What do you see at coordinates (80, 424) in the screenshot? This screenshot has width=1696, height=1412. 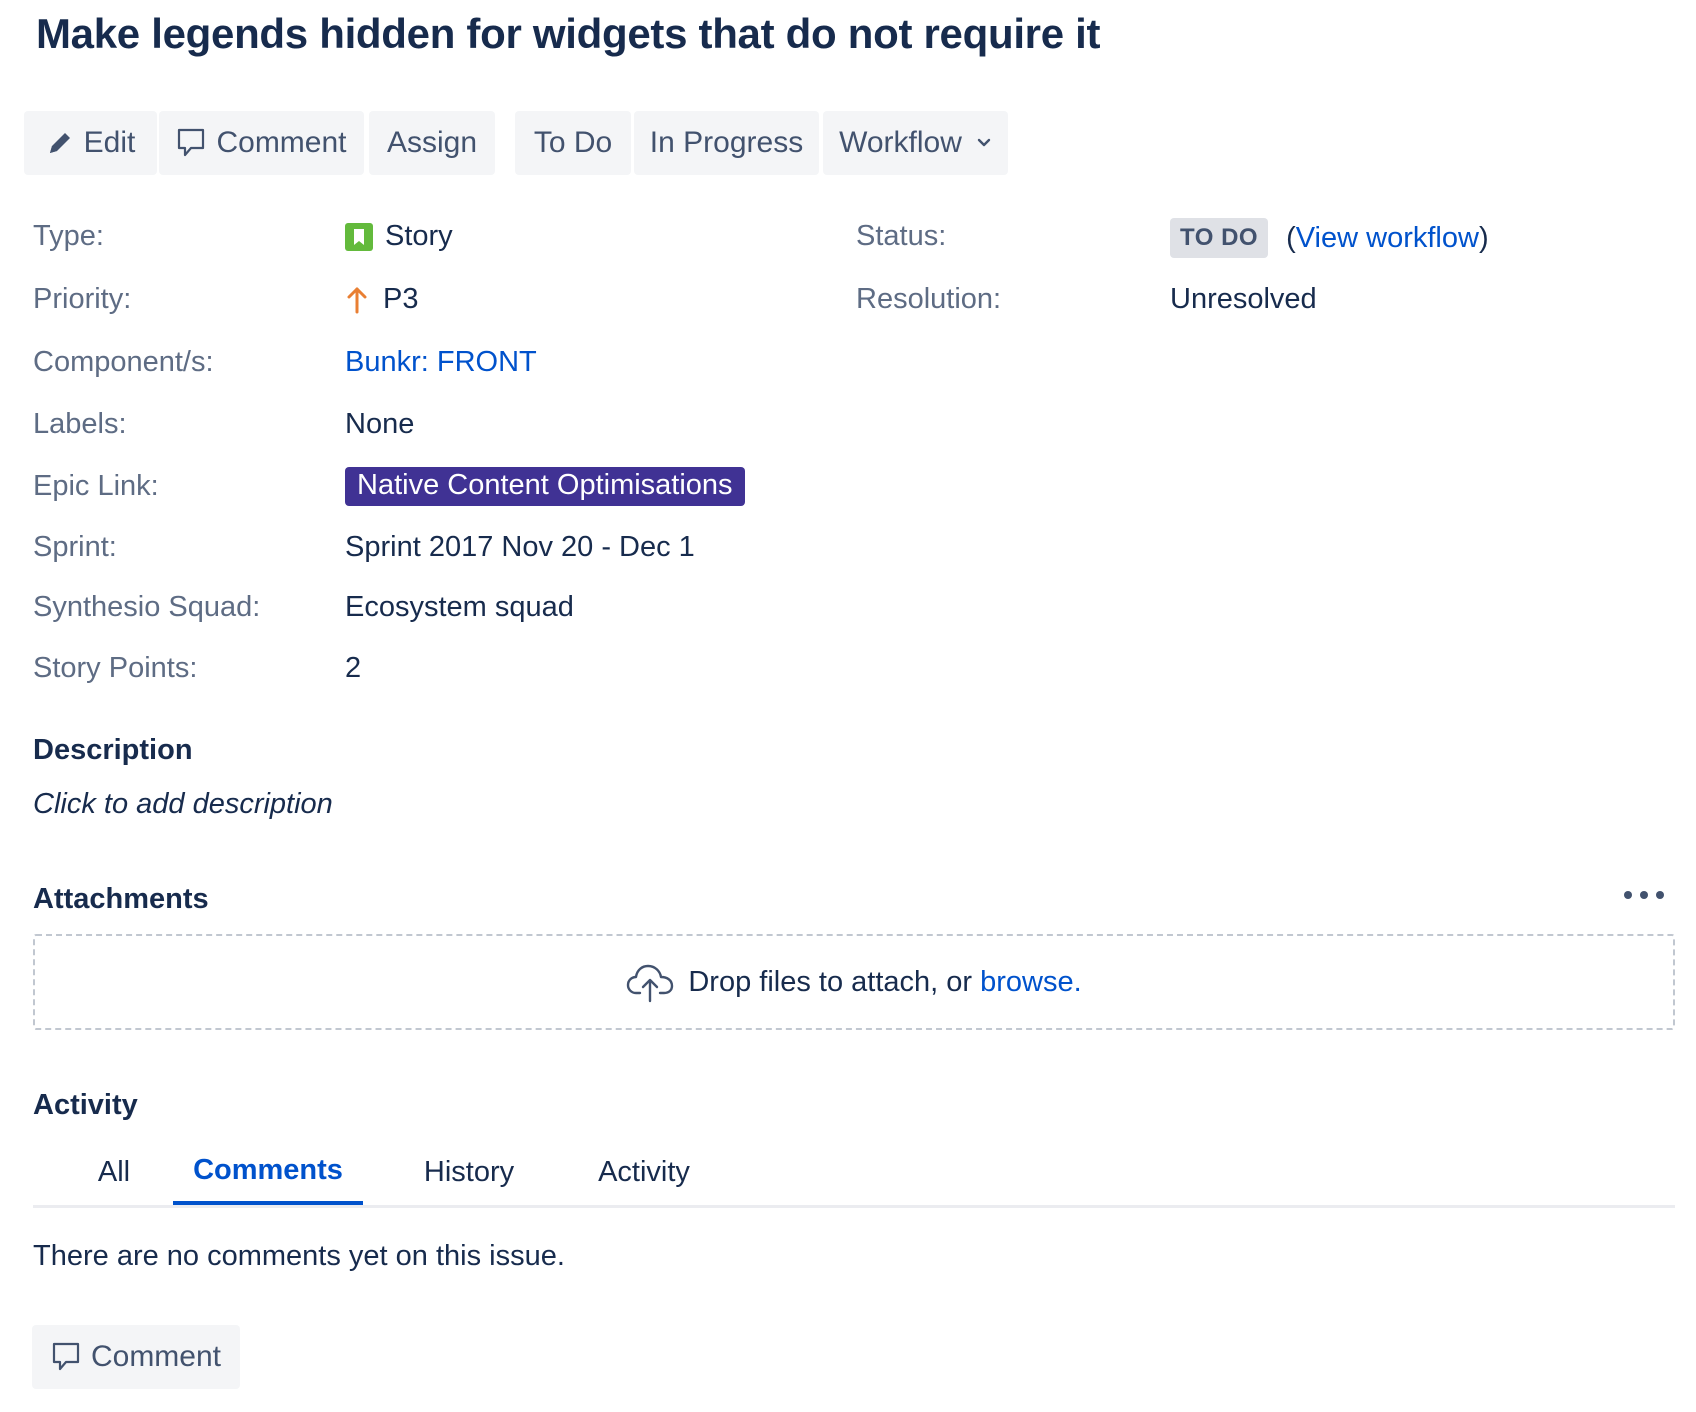 I see `labels-label: Labels:` at bounding box center [80, 424].